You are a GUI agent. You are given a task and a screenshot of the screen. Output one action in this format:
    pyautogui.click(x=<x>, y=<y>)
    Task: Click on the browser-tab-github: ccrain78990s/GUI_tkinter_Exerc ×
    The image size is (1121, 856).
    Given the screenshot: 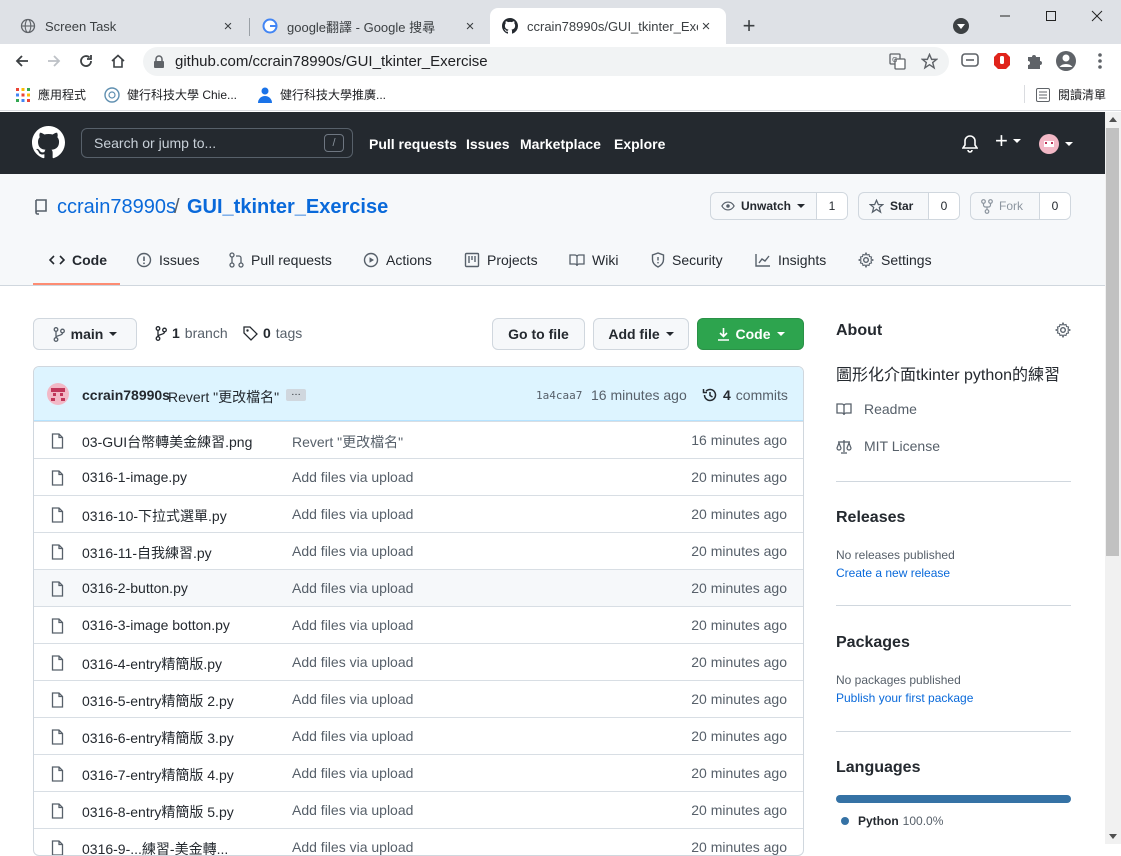 What is the action you would take?
    pyautogui.click(x=608, y=26)
    